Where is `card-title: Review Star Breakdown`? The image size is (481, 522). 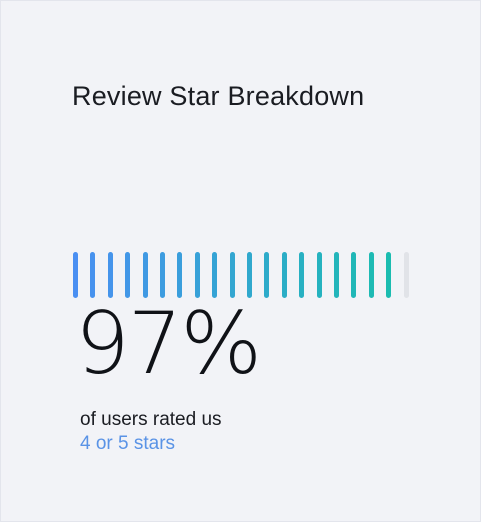
card-title: Review Star Breakdown is located at coordinates (218, 96).